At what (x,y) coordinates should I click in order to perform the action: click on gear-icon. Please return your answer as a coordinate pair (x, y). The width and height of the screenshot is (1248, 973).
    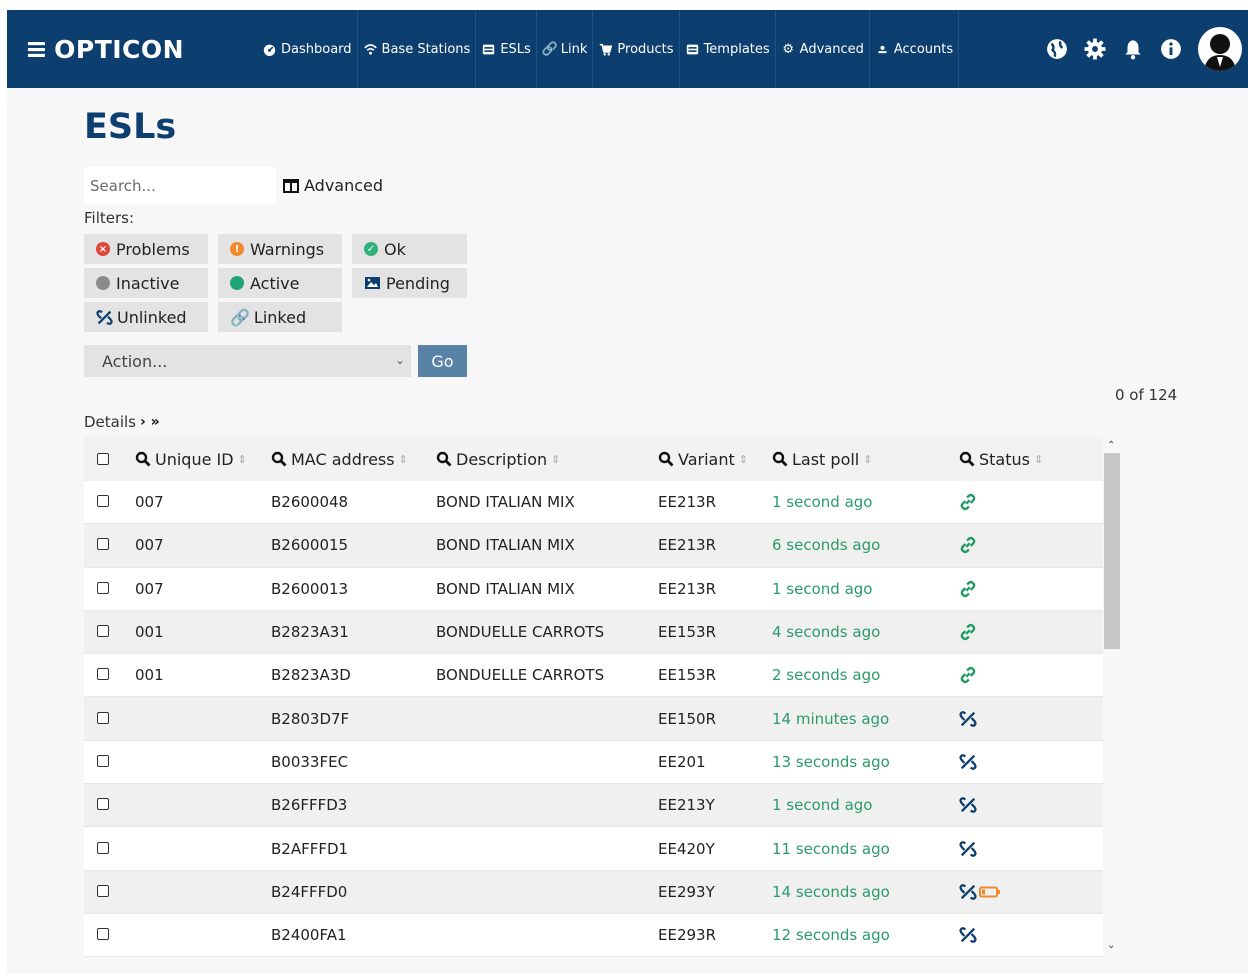
    Looking at the image, I should click on (1095, 49).